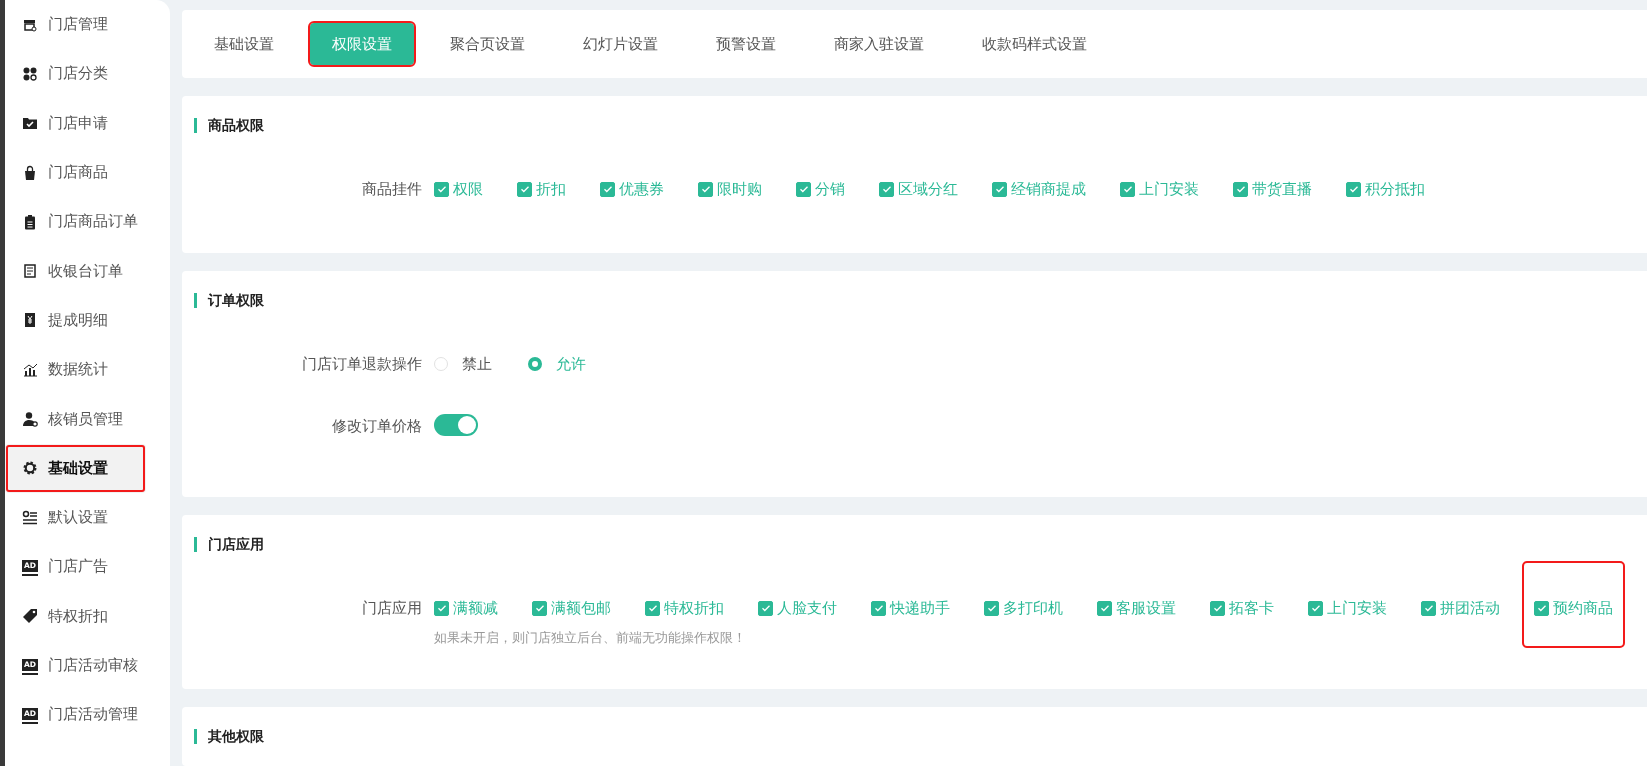 The image size is (1647, 766). What do you see at coordinates (920, 608) in the screenshot?
I see `checkbox-label: 快递助手` at bounding box center [920, 608].